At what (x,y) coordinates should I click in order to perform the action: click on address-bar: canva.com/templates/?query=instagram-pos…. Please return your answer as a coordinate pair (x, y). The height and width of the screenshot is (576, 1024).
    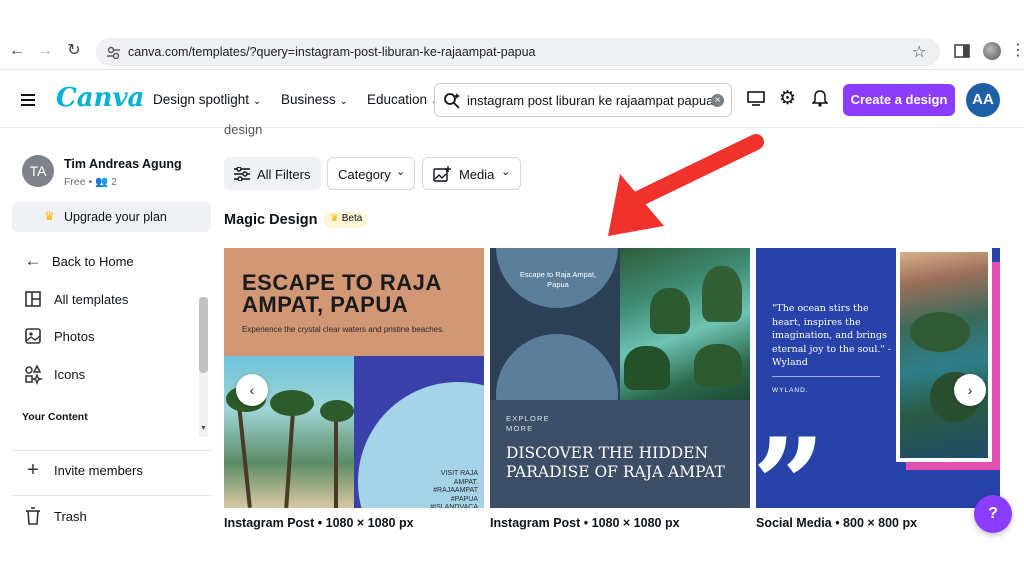
    Looking at the image, I should click on (518, 52).